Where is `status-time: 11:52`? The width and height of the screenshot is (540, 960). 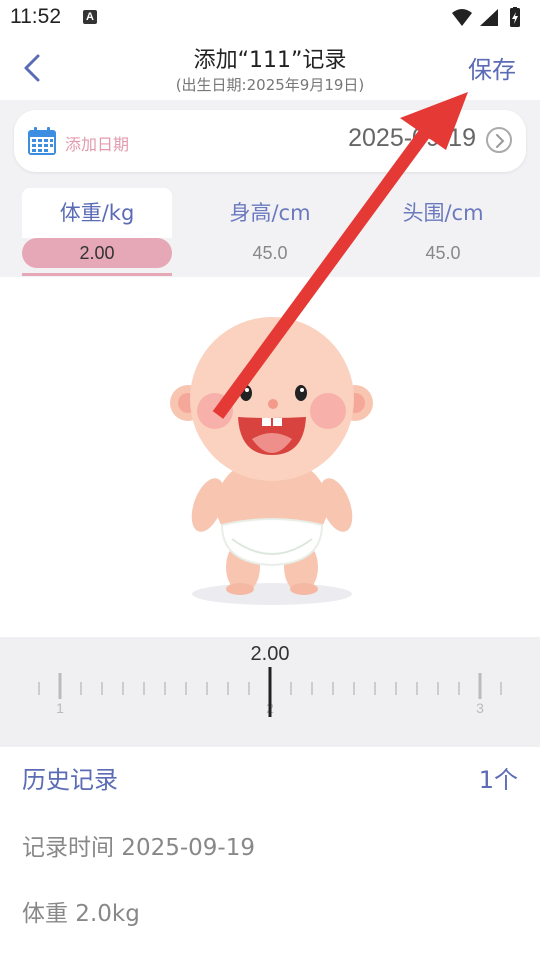
status-time: 11:52 is located at coordinates (35, 16).